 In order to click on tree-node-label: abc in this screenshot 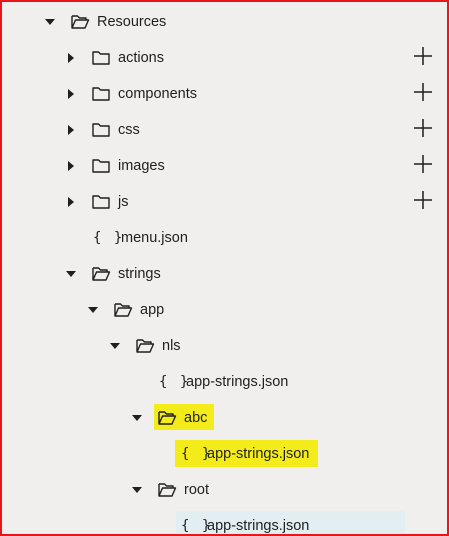, I will do `click(196, 418)`.